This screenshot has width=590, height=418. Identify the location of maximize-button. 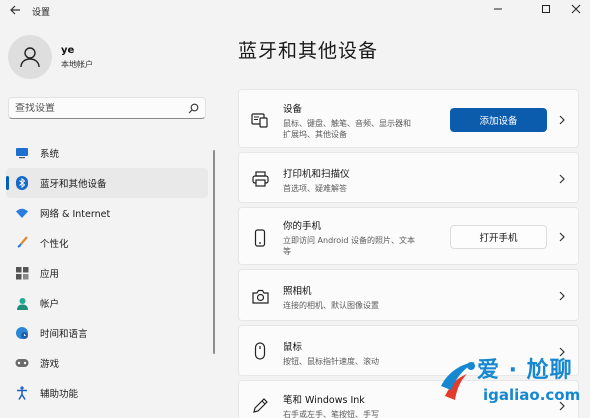
(546, 9).